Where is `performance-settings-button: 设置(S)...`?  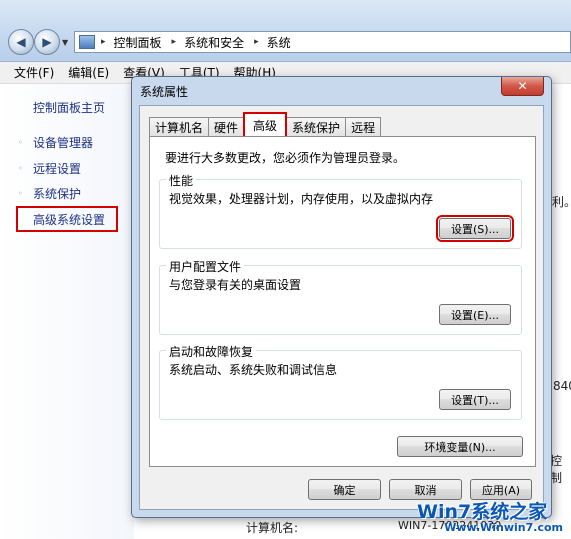 performance-settings-button: 设置(S)... is located at coordinates (475, 228).